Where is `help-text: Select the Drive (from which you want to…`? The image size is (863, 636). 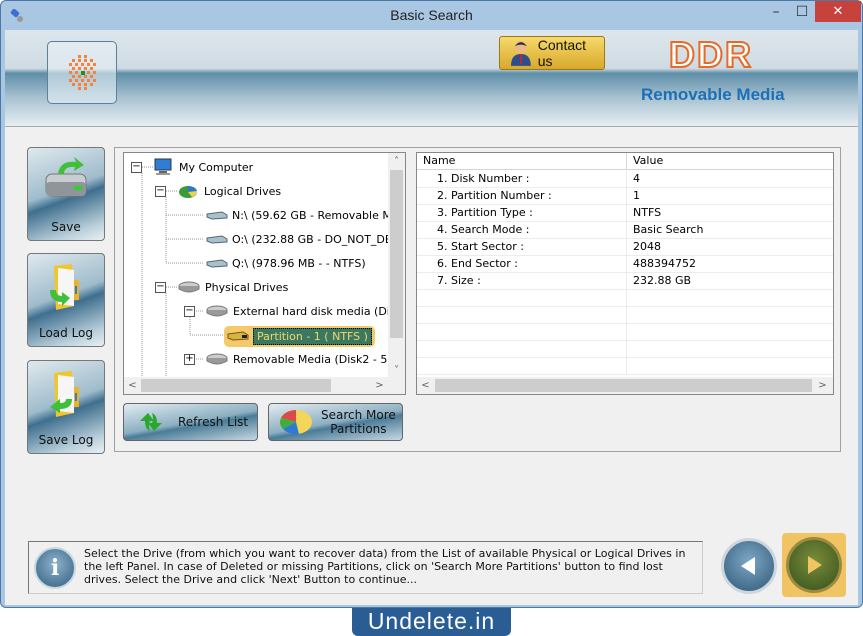 help-text: Select the Drive (from which you want to… is located at coordinates (385, 566).